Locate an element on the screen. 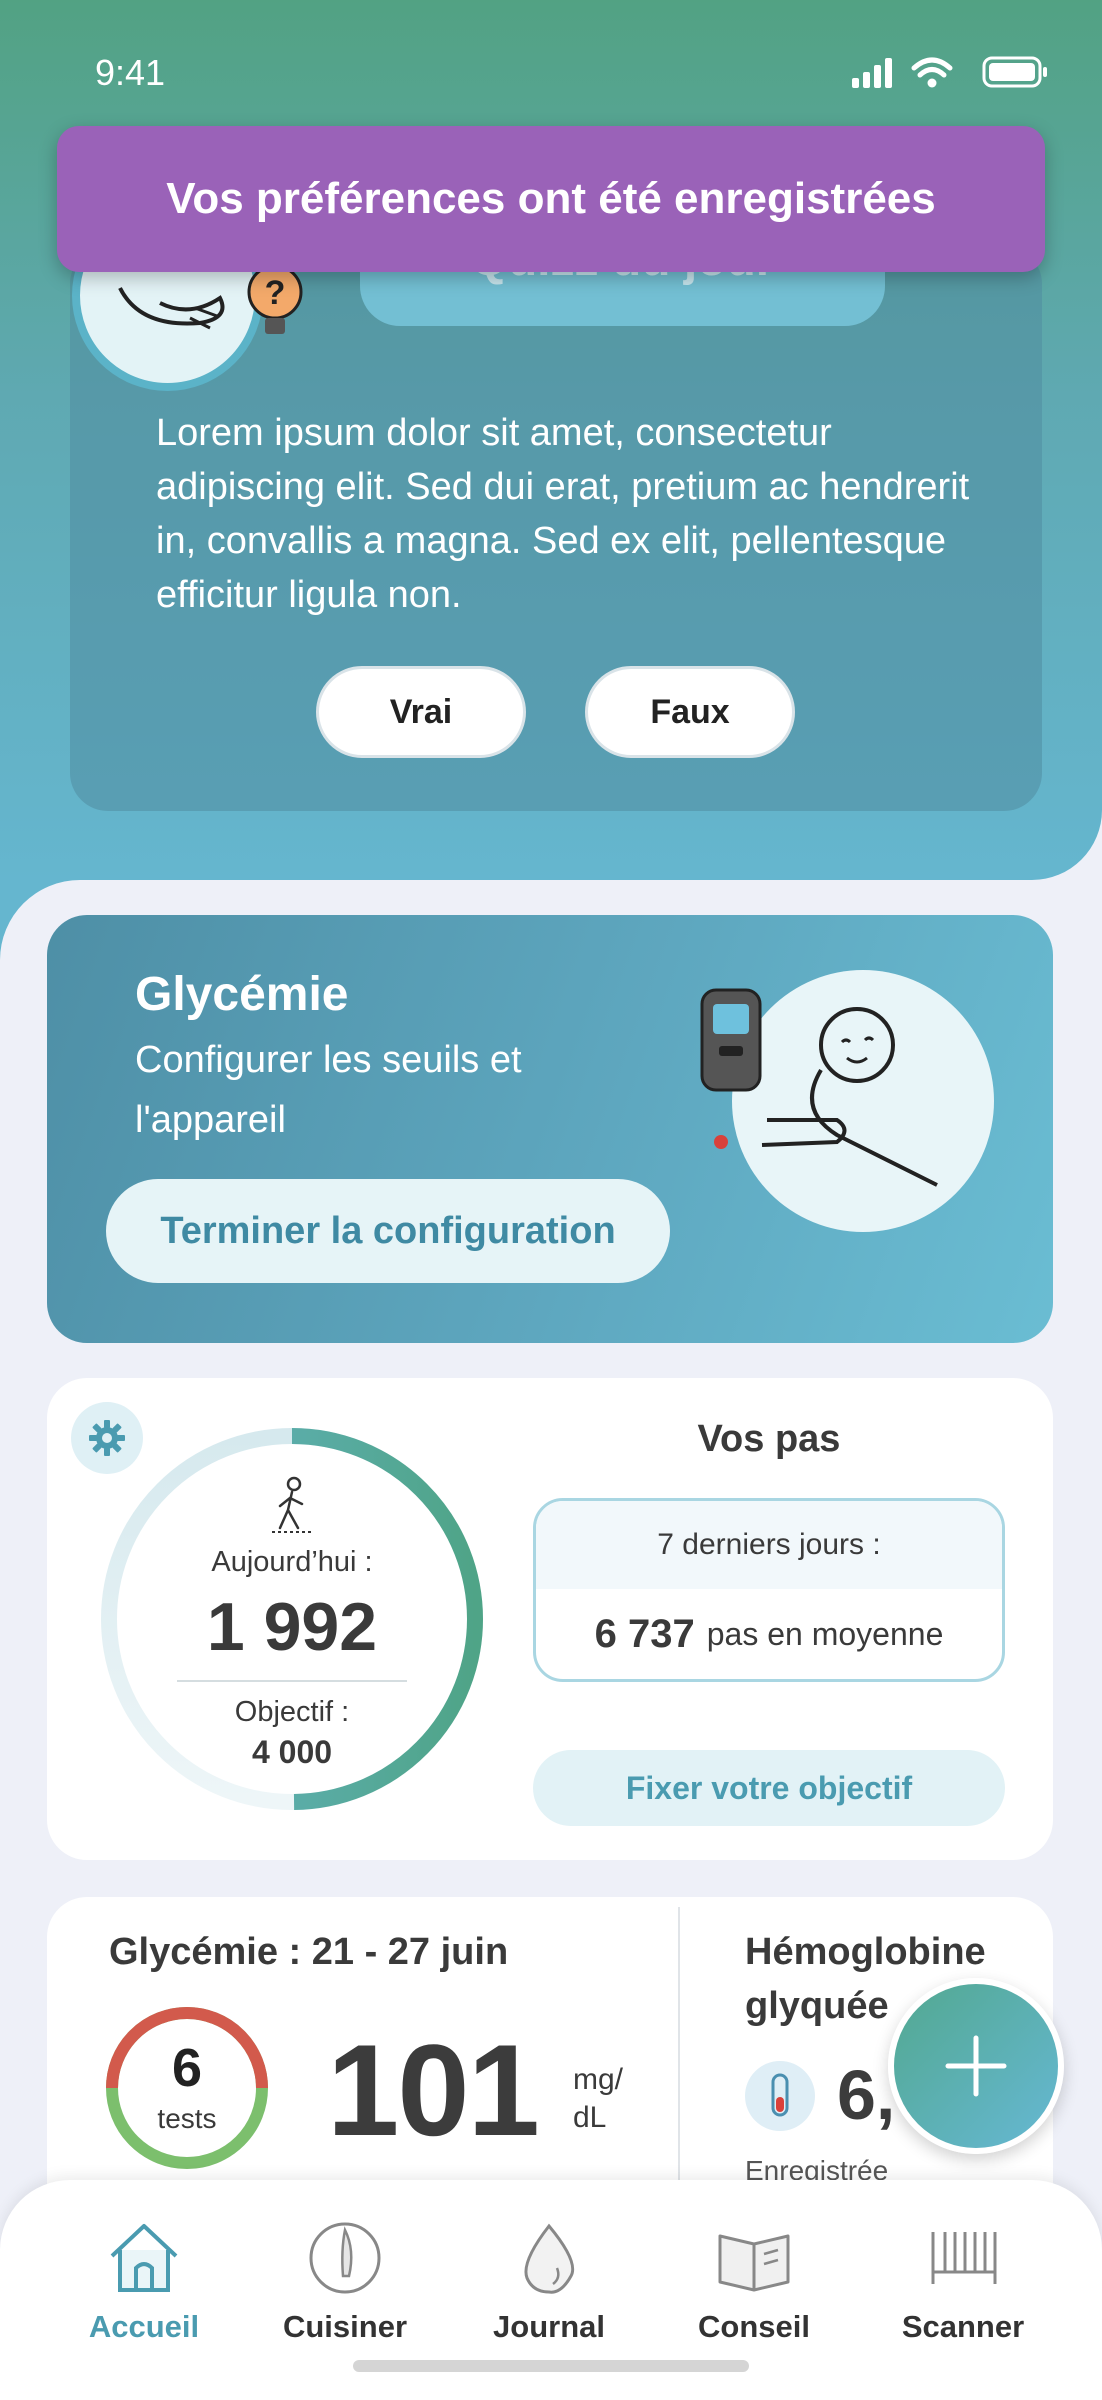  plus-icon is located at coordinates (976, 2066).